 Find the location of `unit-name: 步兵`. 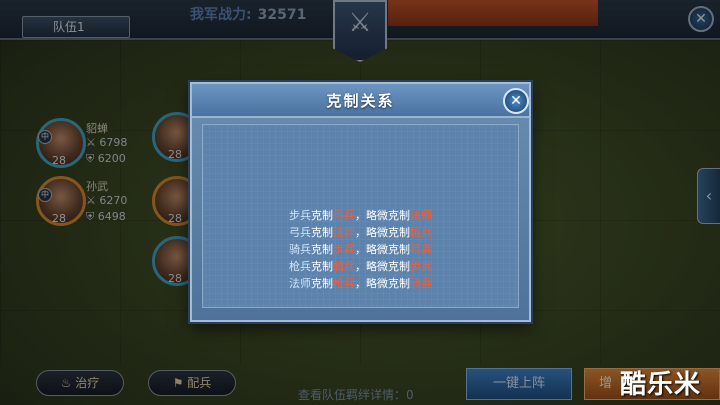

unit-name: 步兵 is located at coordinates (300, 215).